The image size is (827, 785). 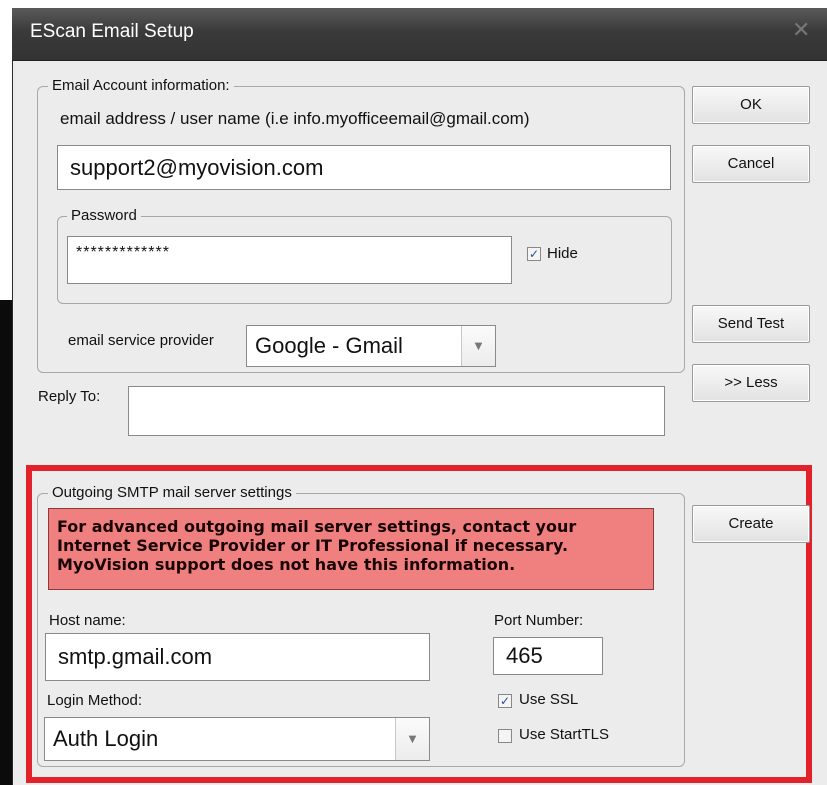 What do you see at coordinates (329, 345) in the screenshot?
I see `provider-value: Google - Gmail` at bounding box center [329, 345].